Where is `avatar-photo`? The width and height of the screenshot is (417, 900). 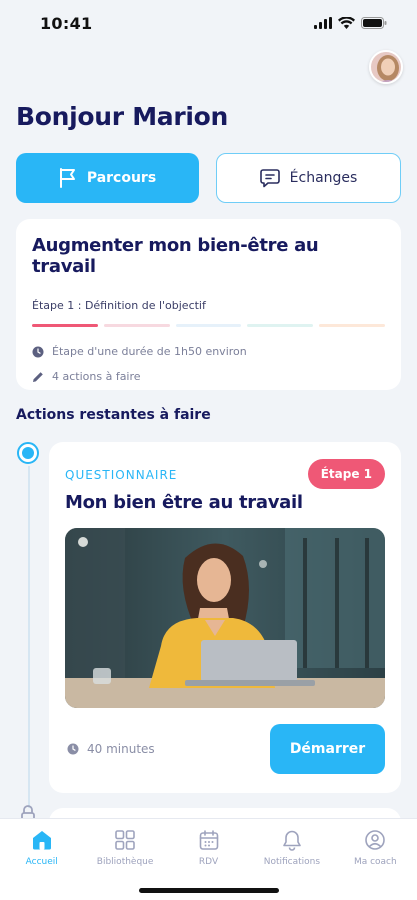 avatar-photo is located at coordinates (386, 67).